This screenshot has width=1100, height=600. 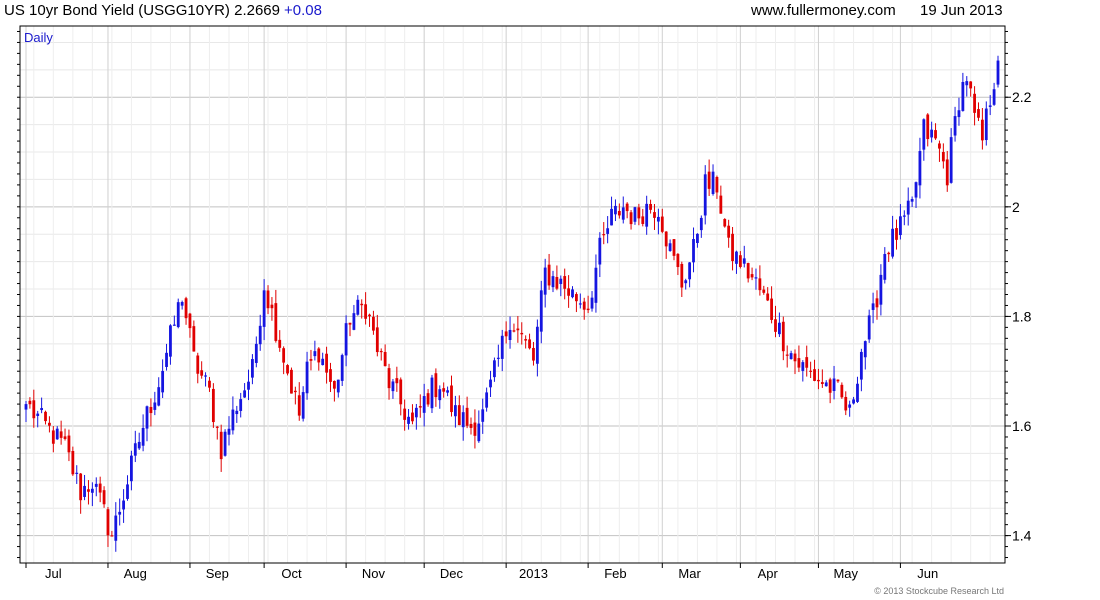 What do you see at coordinates (845, 573) in the screenshot?
I see `x-tick-label: May` at bounding box center [845, 573].